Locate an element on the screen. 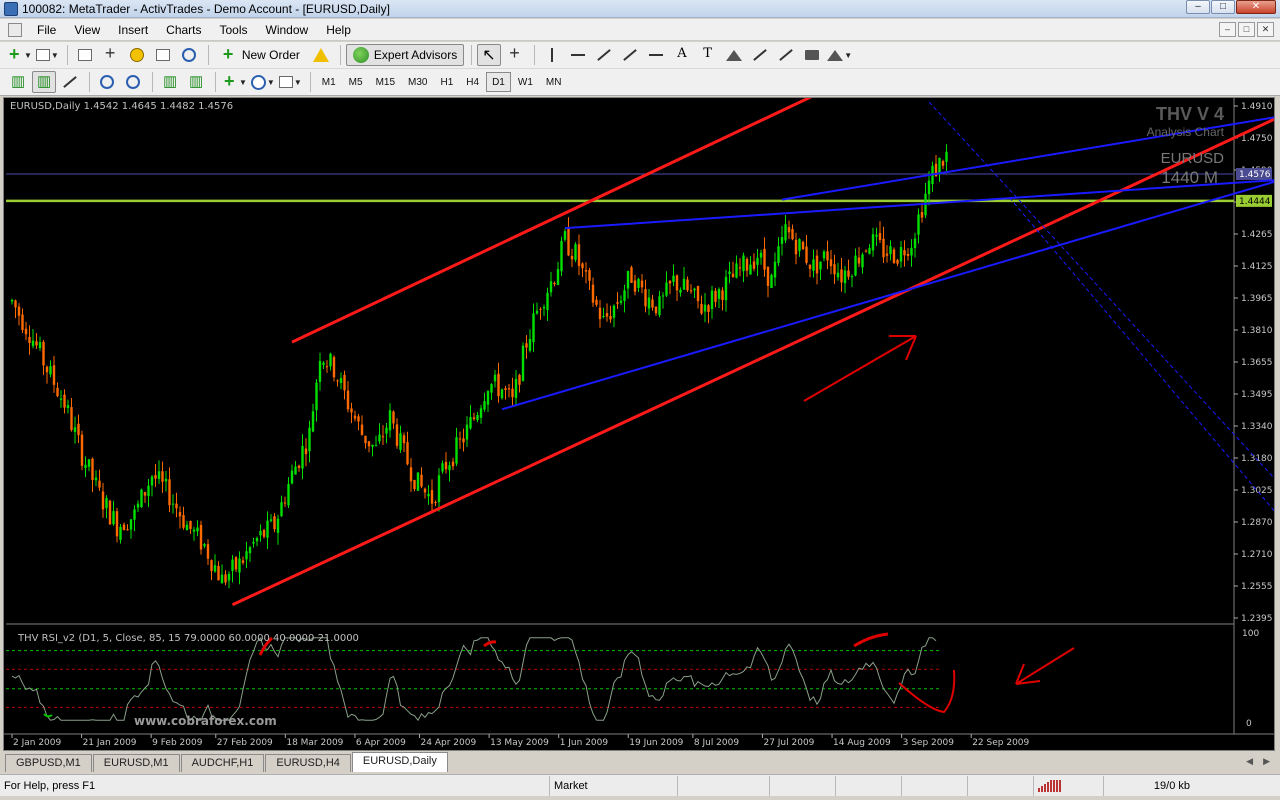 The width and height of the screenshot is (1280, 800). timeframe-m1: M1 is located at coordinates (329, 82).